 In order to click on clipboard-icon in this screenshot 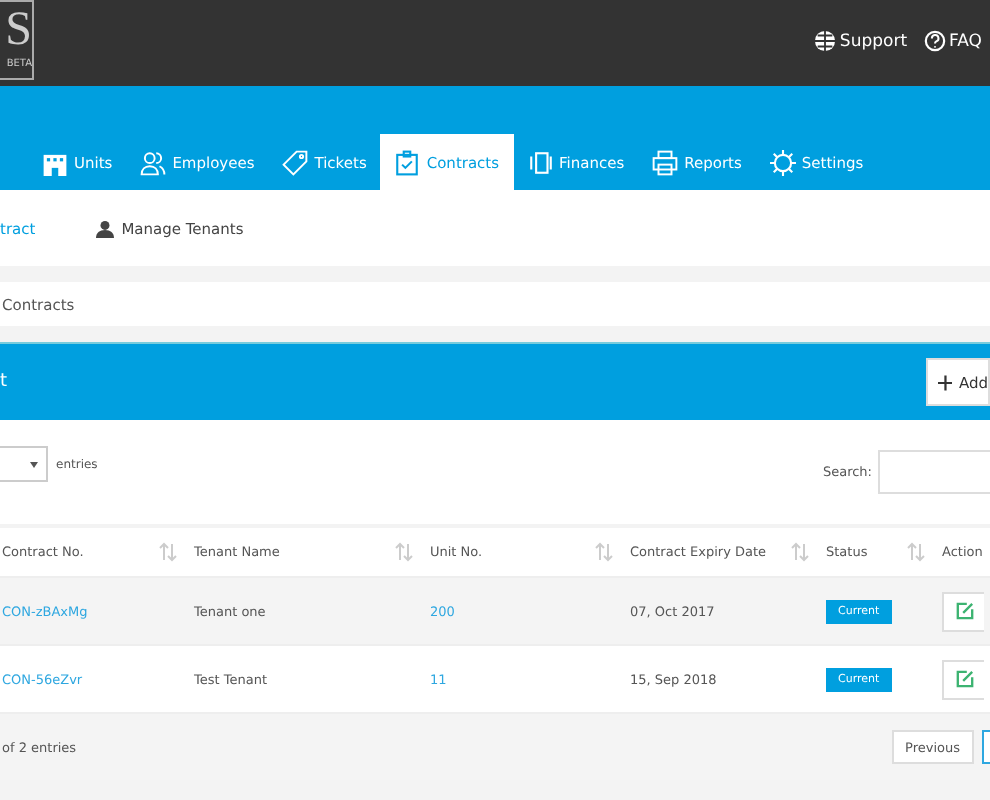, I will do `click(407, 162)`.